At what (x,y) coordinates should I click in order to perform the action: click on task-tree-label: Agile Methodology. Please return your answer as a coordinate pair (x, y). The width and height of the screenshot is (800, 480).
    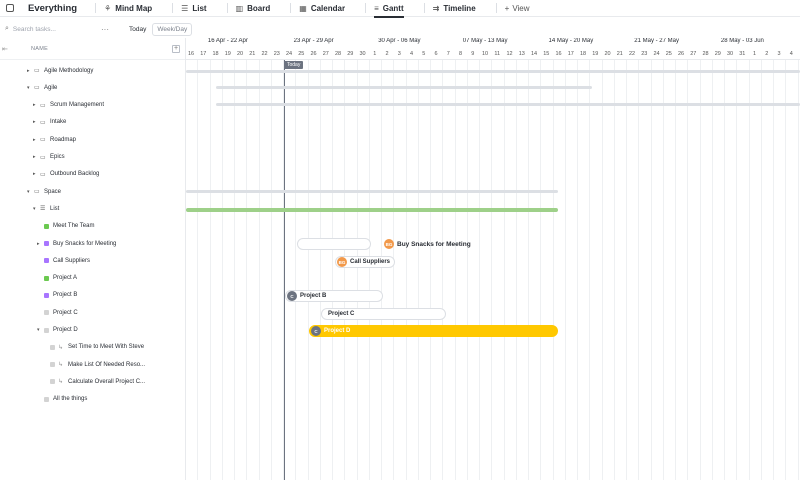
    Looking at the image, I should click on (68, 71).